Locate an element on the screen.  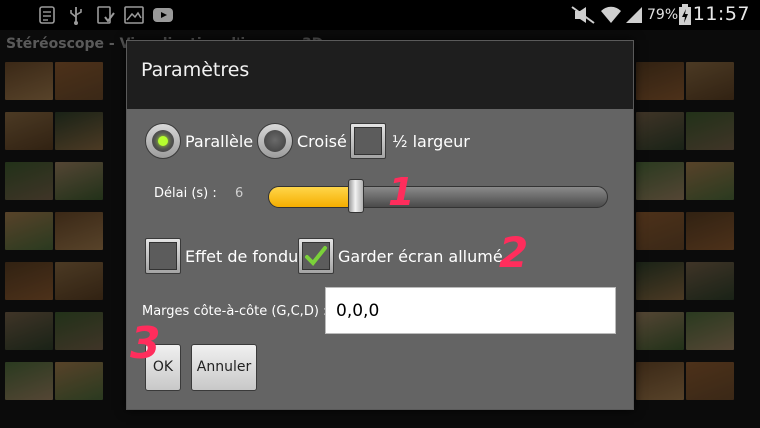
delay-value: 6 is located at coordinates (239, 193).